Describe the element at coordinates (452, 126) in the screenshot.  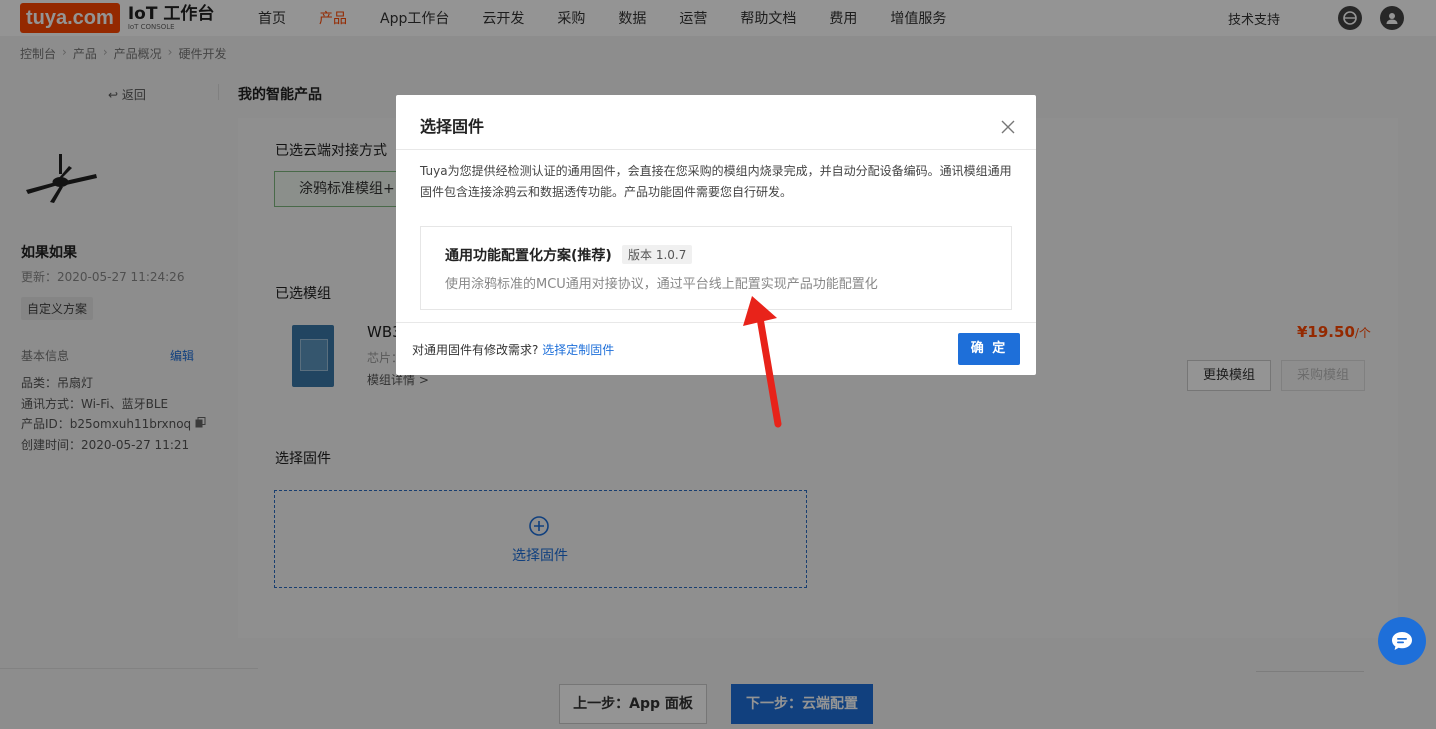
I see `modal-title: 选择固件` at that location.